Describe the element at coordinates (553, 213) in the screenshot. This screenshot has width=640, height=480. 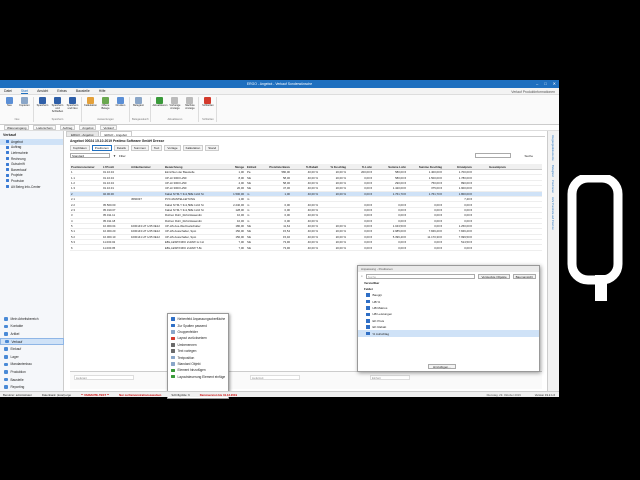
I see `side-panel-lev-preisliste-auf-position: LEV Preisliste auf Position` at that location.